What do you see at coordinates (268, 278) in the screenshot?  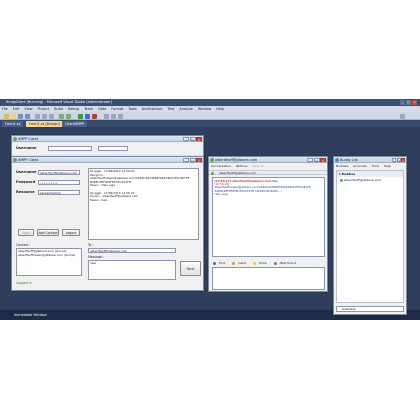 I see `chat-input` at bounding box center [268, 278].